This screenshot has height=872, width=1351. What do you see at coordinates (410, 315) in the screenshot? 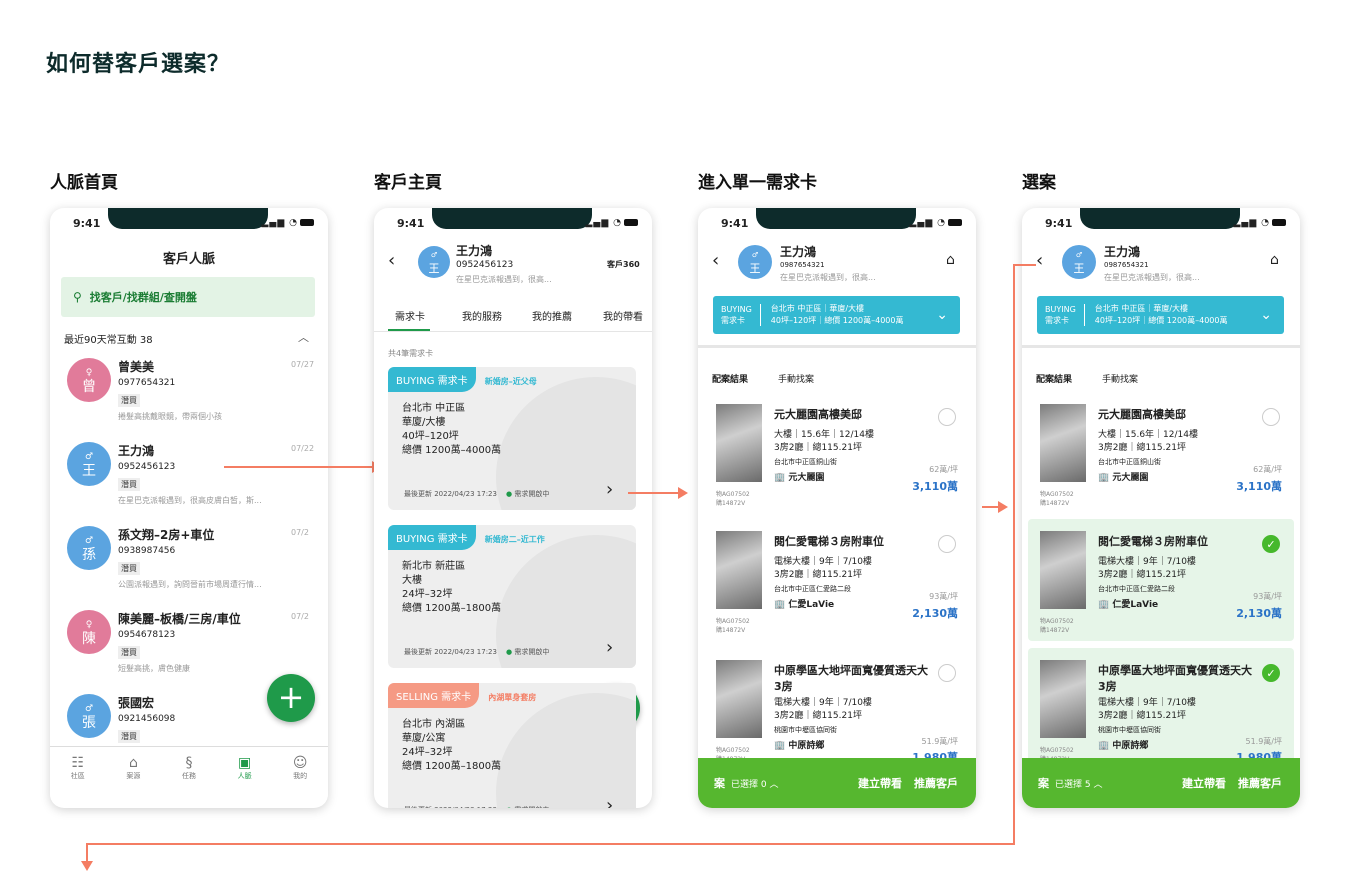
I see `tab-demand-card: 需求卡` at bounding box center [410, 315].